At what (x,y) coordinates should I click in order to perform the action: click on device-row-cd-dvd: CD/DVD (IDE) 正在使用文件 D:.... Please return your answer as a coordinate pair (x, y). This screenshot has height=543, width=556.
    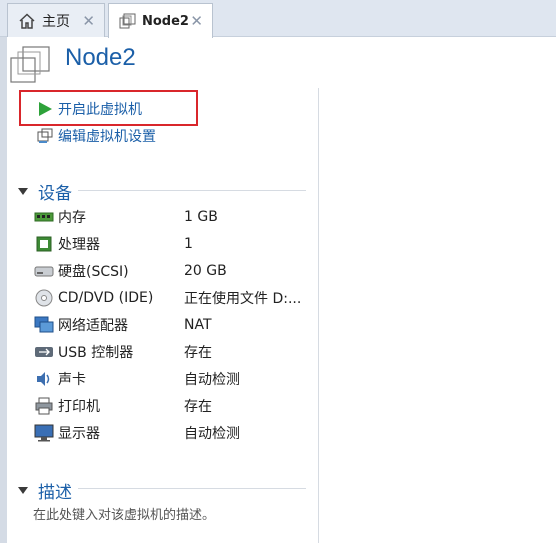
    Looking at the image, I should click on (174, 298).